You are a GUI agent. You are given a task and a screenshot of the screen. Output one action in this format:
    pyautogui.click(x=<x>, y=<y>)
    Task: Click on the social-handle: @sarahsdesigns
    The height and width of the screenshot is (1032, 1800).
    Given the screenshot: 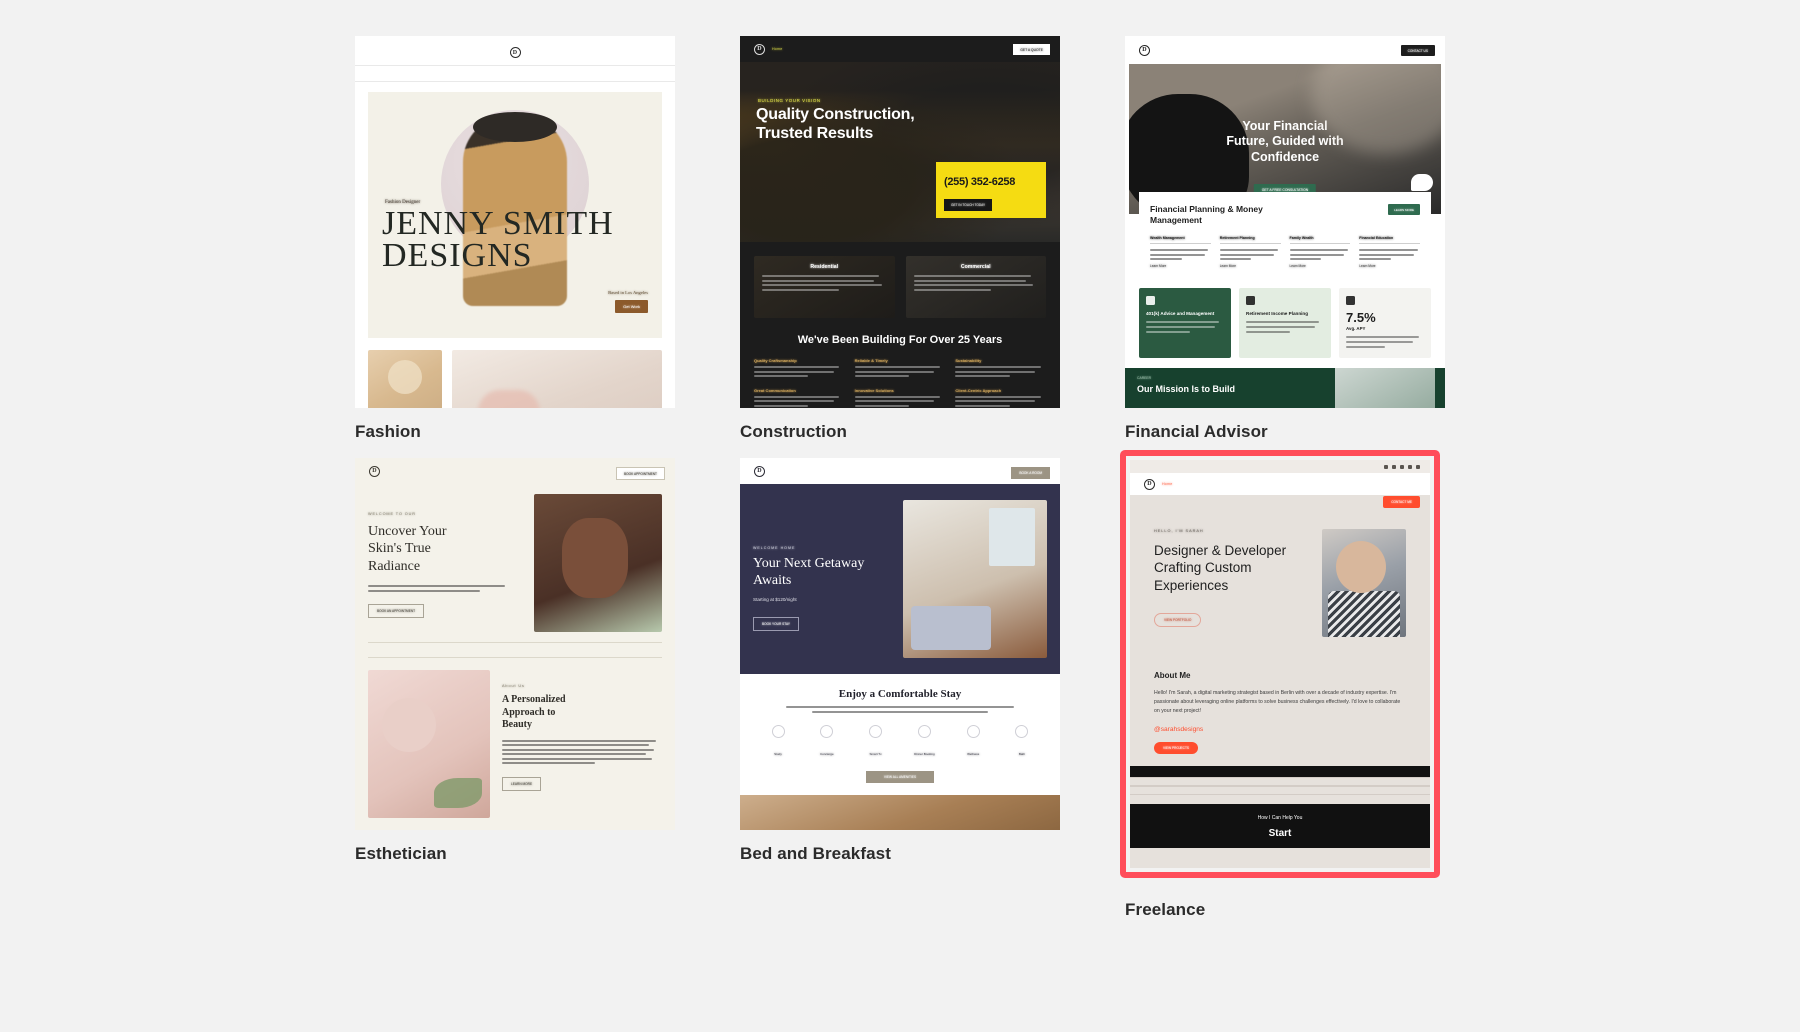 What is the action you would take?
    pyautogui.click(x=1280, y=729)
    